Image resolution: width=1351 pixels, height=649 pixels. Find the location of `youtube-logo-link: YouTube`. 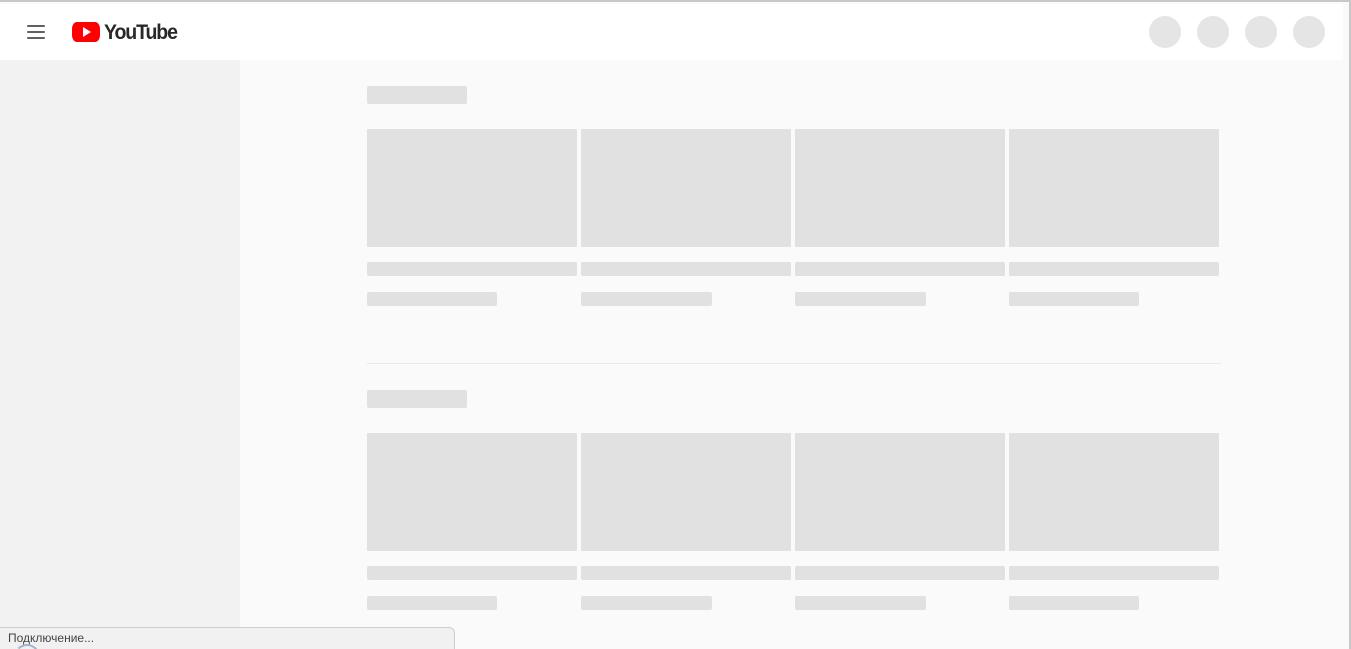

youtube-logo-link: YouTube is located at coordinates (127, 32).